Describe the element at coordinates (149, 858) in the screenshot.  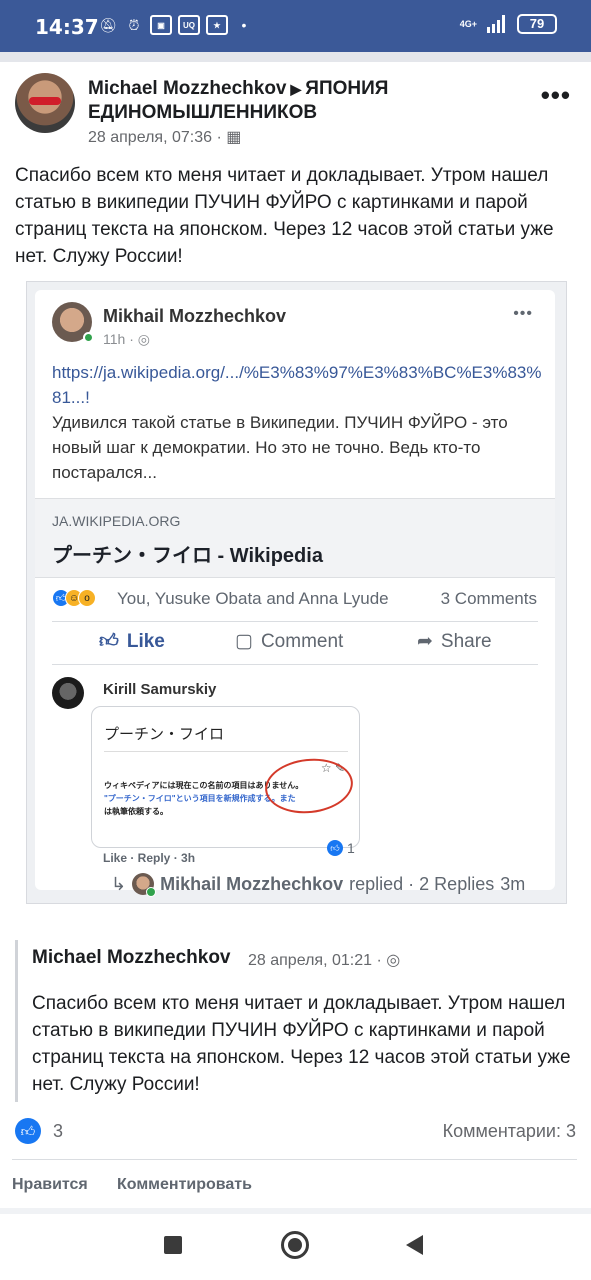
I see `comment-meta: Like · Reply · 3h` at that location.